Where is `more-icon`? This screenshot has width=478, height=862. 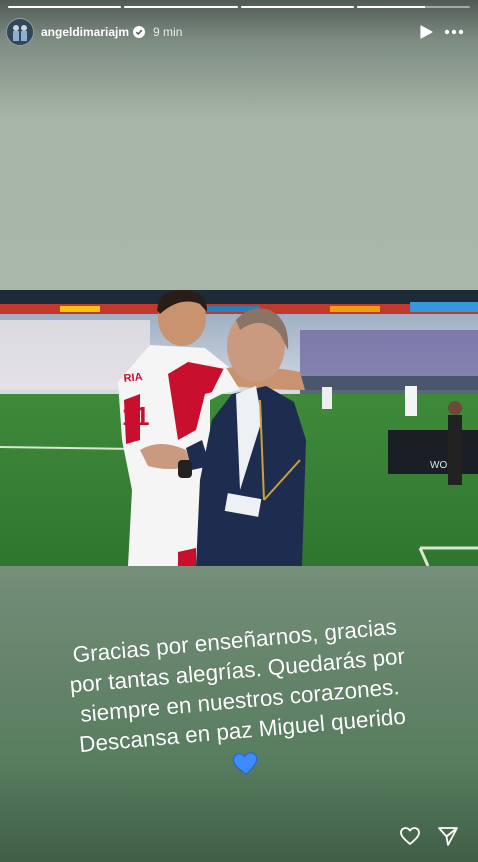
more-icon is located at coordinates (454, 32).